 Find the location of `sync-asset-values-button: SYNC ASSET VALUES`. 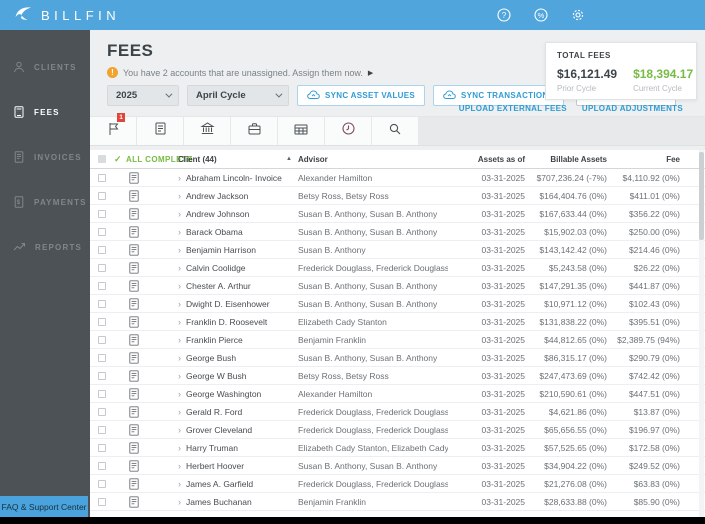

sync-asset-values-button: SYNC ASSET VALUES is located at coordinates (361, 95).